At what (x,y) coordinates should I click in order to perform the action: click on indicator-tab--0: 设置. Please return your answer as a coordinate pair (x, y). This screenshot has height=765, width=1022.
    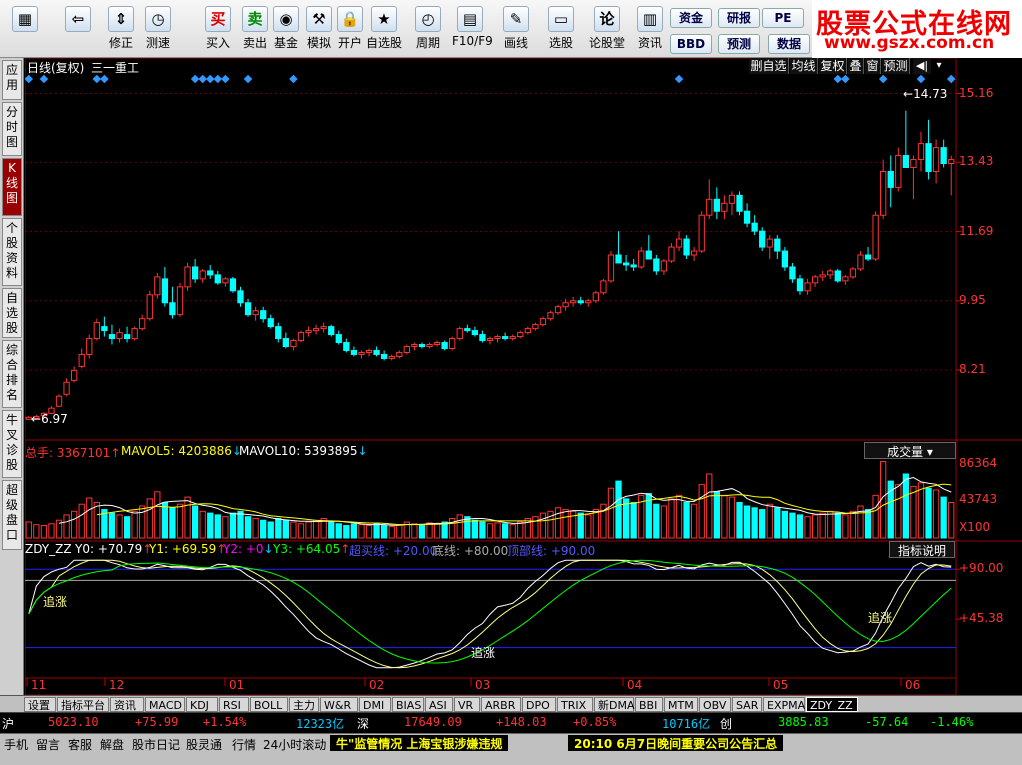
    Looking at the image, I should click on (40, 704).